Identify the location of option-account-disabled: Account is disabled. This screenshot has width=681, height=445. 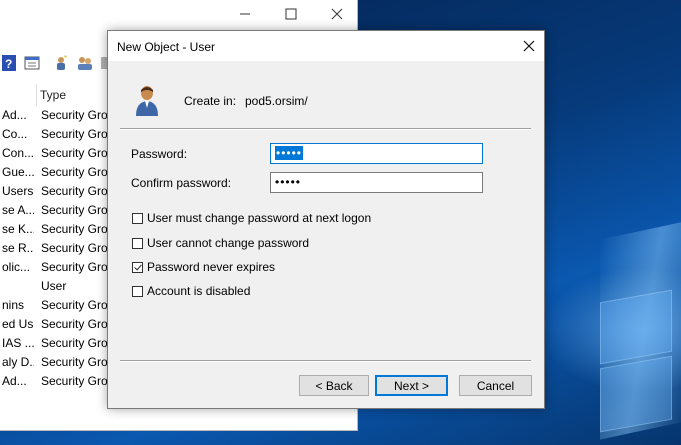
(191, 291).